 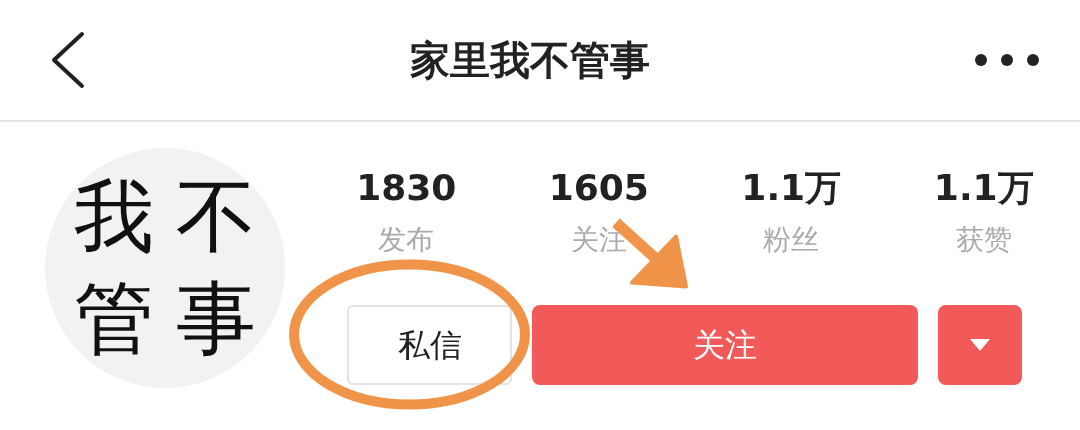 I want to click on avatar-character: 我, so click(x=114, y=217).